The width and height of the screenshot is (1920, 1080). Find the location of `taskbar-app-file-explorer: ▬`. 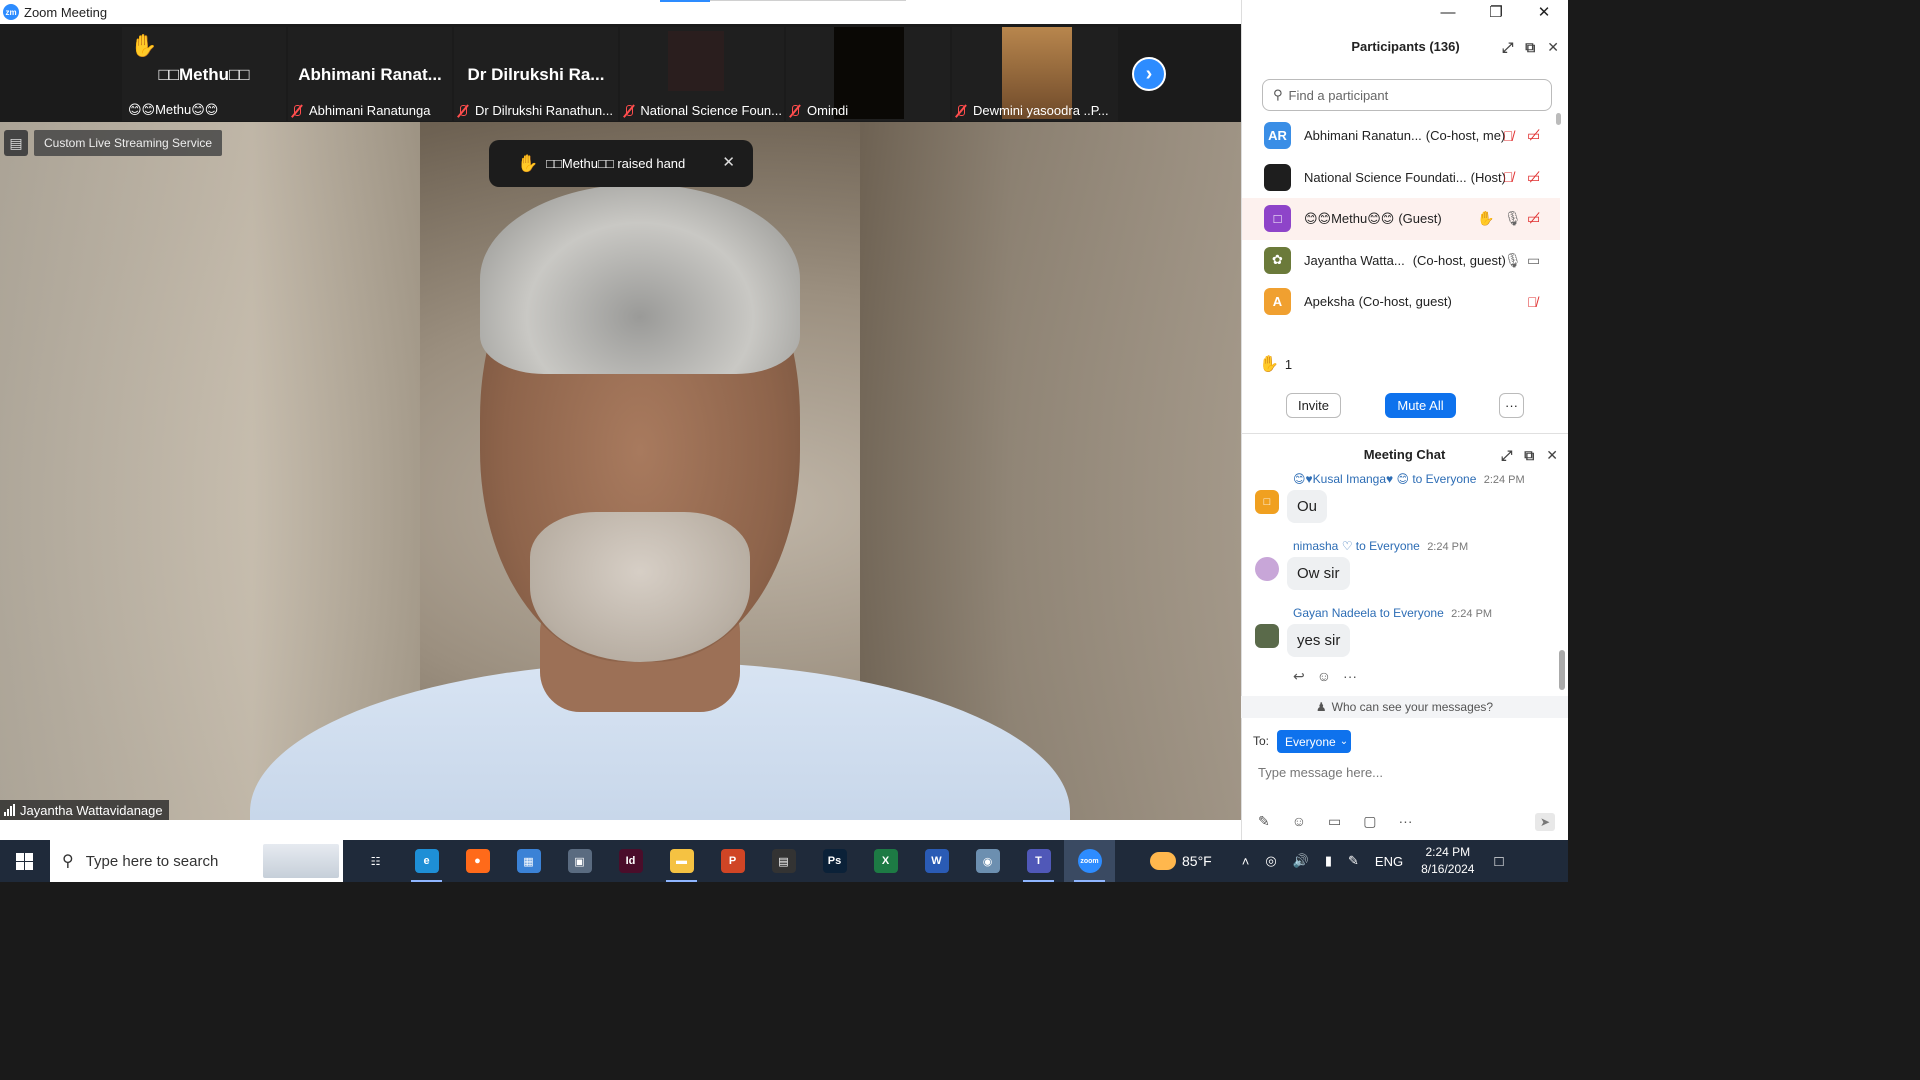

taskbar-app-file-explorer: ▬ is located at coordinates (681, 861).